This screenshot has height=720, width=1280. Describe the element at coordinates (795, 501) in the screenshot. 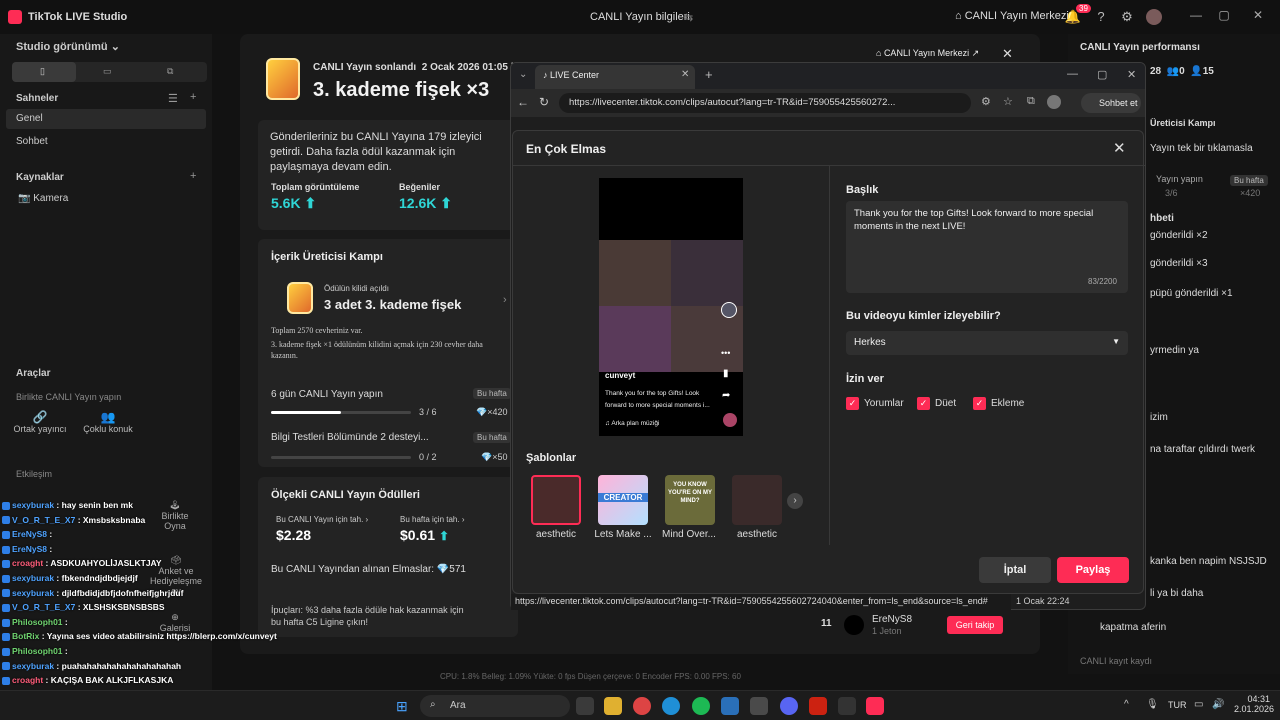

I see `templates-next-icon: ›` at that location.